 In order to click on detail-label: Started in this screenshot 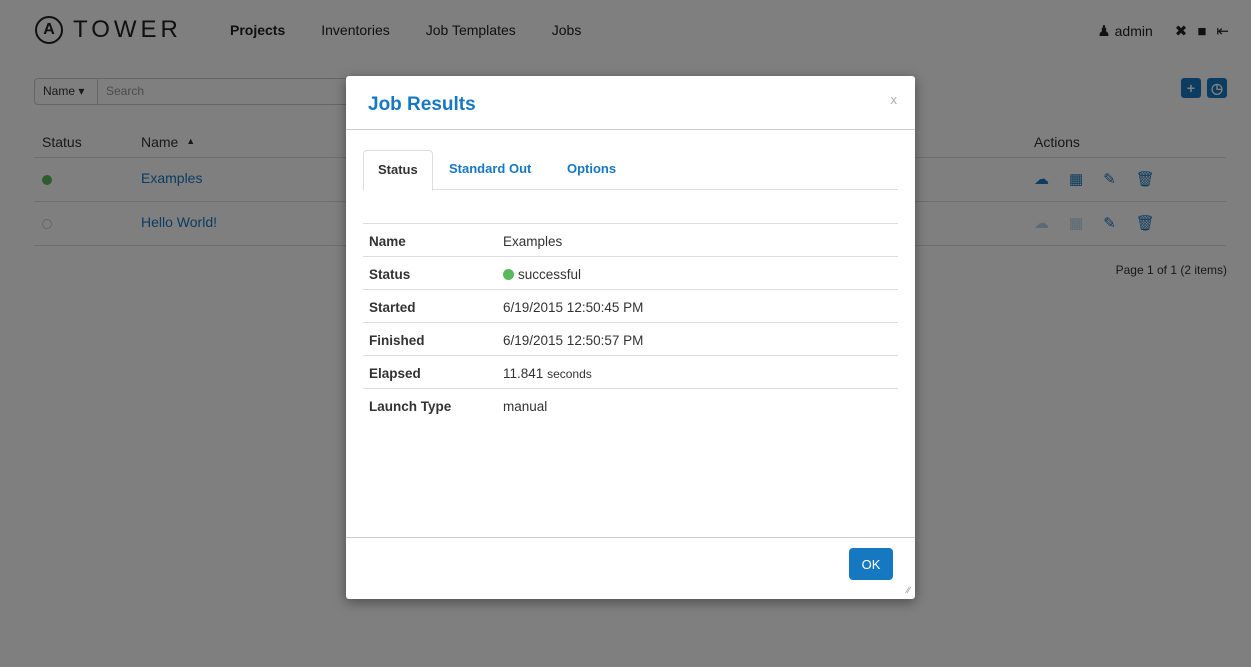, I will do `click(392, 307)`.